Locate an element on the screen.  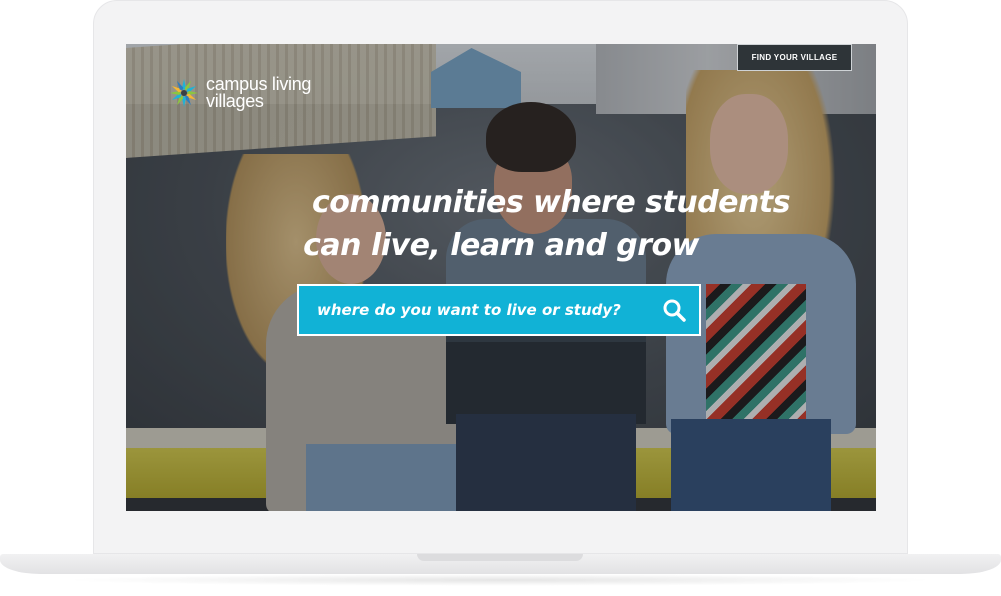
search-bar is located at coordinates (499, 310).